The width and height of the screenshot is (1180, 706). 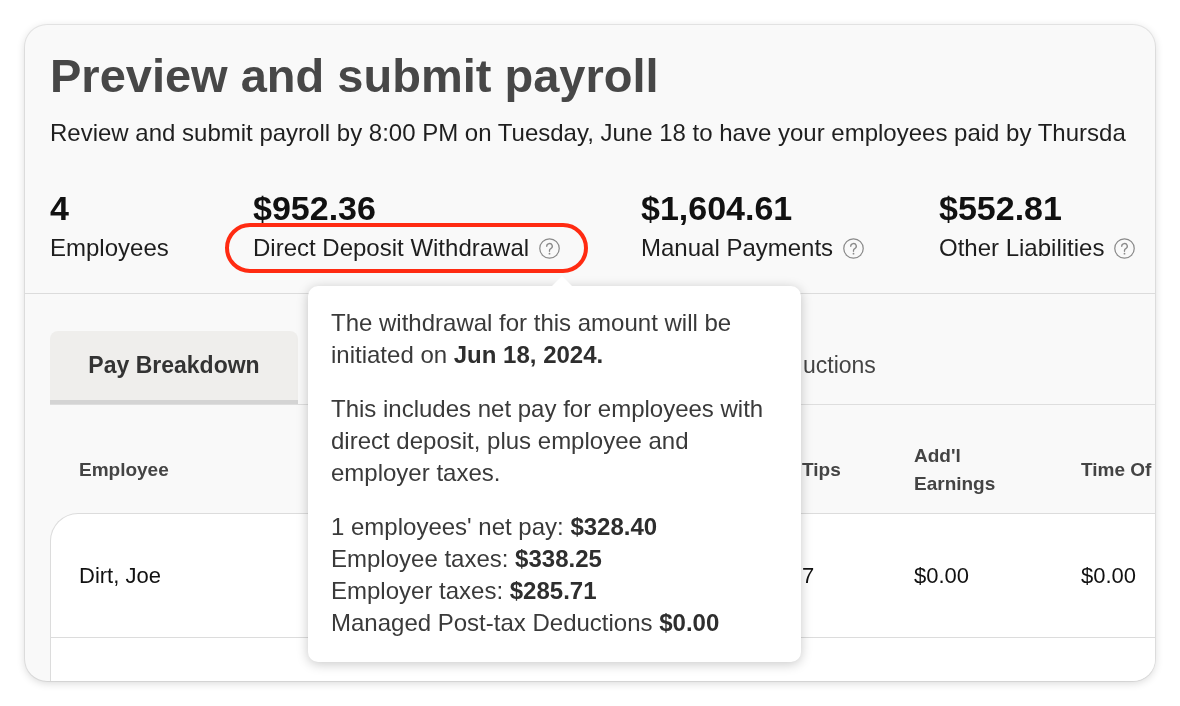 I want to click on stat-label: Direct Deposit Withdrawal, so click(x=391, y=248).